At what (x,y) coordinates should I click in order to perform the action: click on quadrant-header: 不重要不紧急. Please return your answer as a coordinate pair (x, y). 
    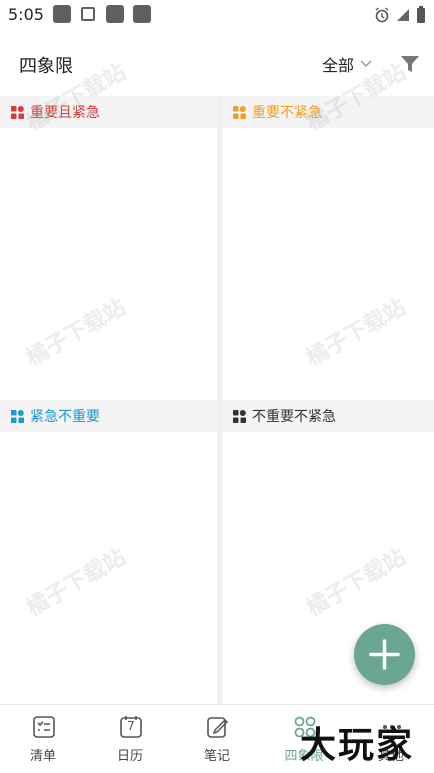
    Looking at the image, I should click on (328, 416).